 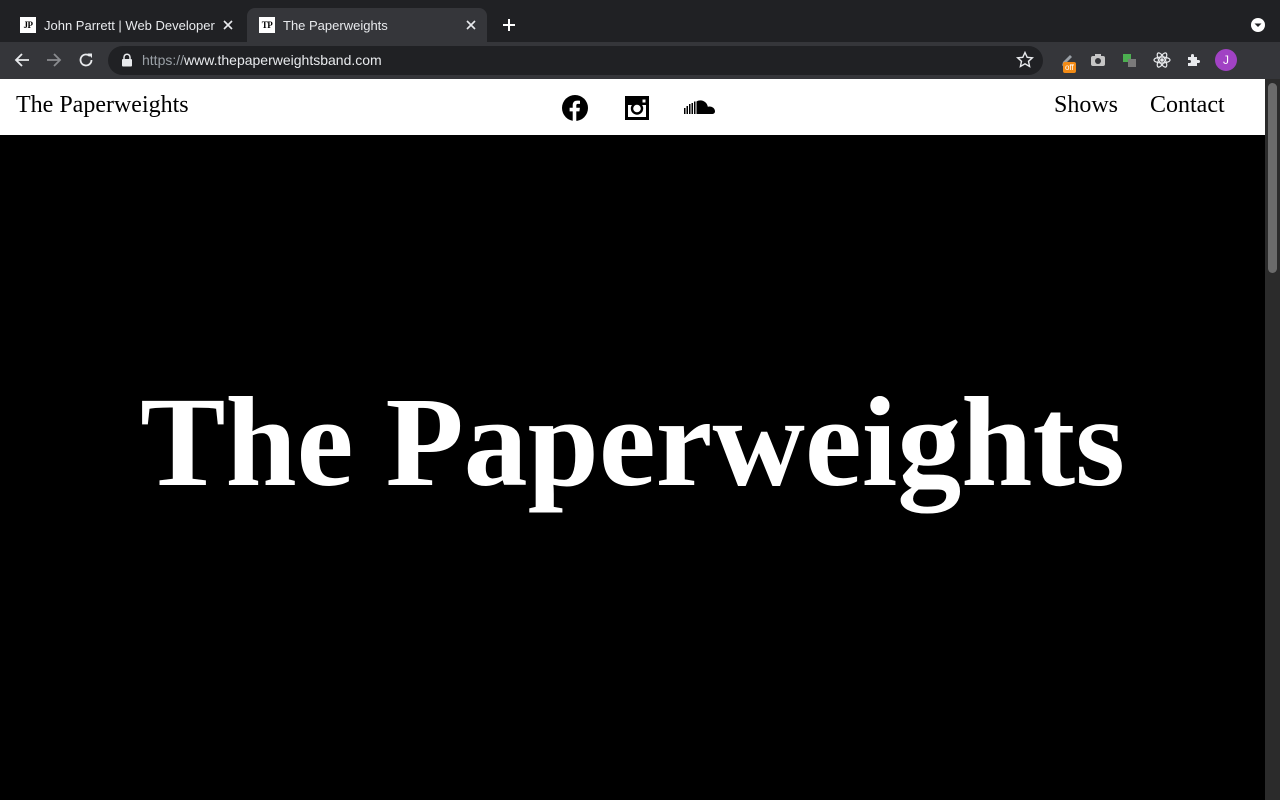 I want to click on soundcloud-link, so click(x=700, y=108).